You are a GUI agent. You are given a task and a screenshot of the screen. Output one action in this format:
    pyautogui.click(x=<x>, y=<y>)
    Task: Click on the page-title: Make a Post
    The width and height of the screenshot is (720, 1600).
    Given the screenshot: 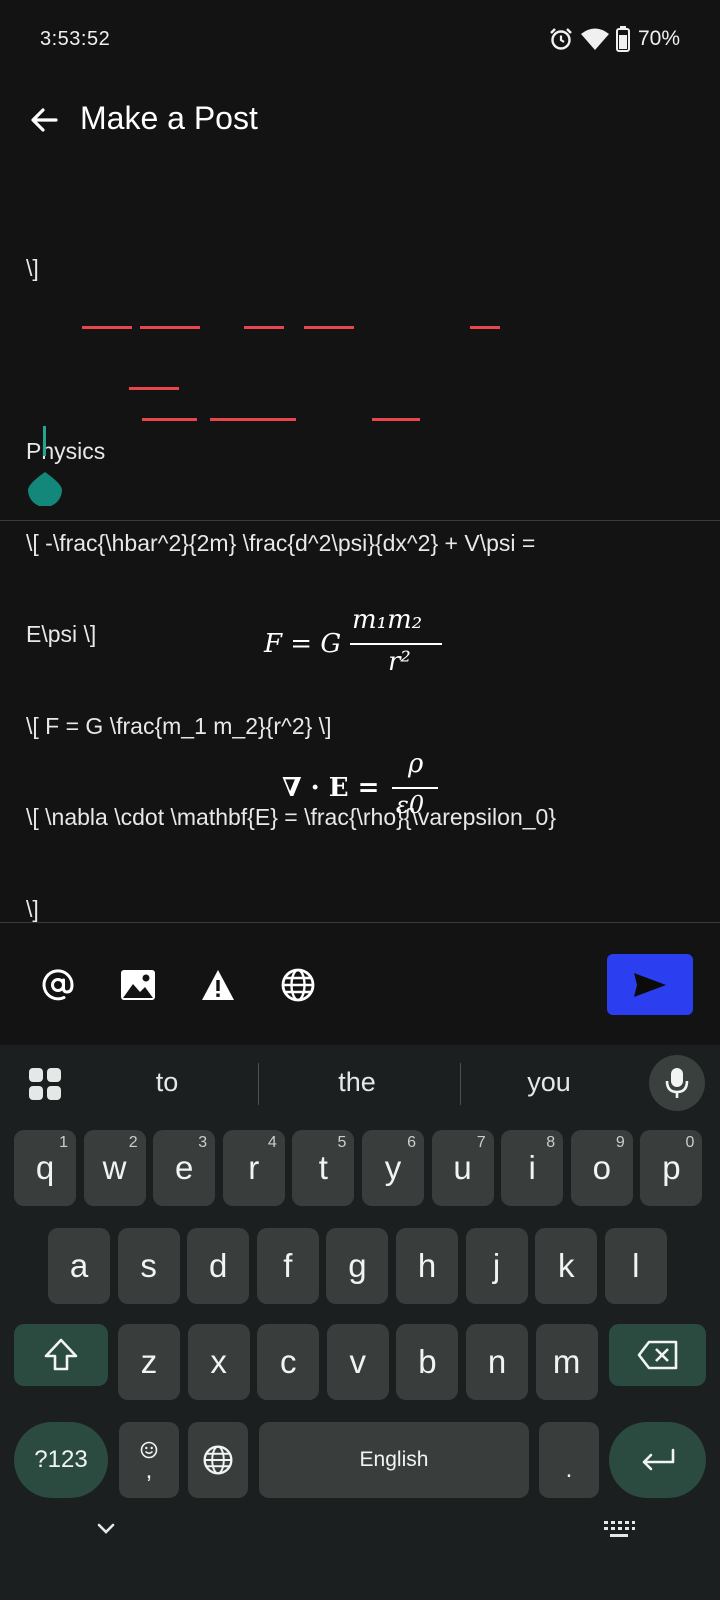 What is the action you would take?
    pyautogui.click(x=169, y=118)
    